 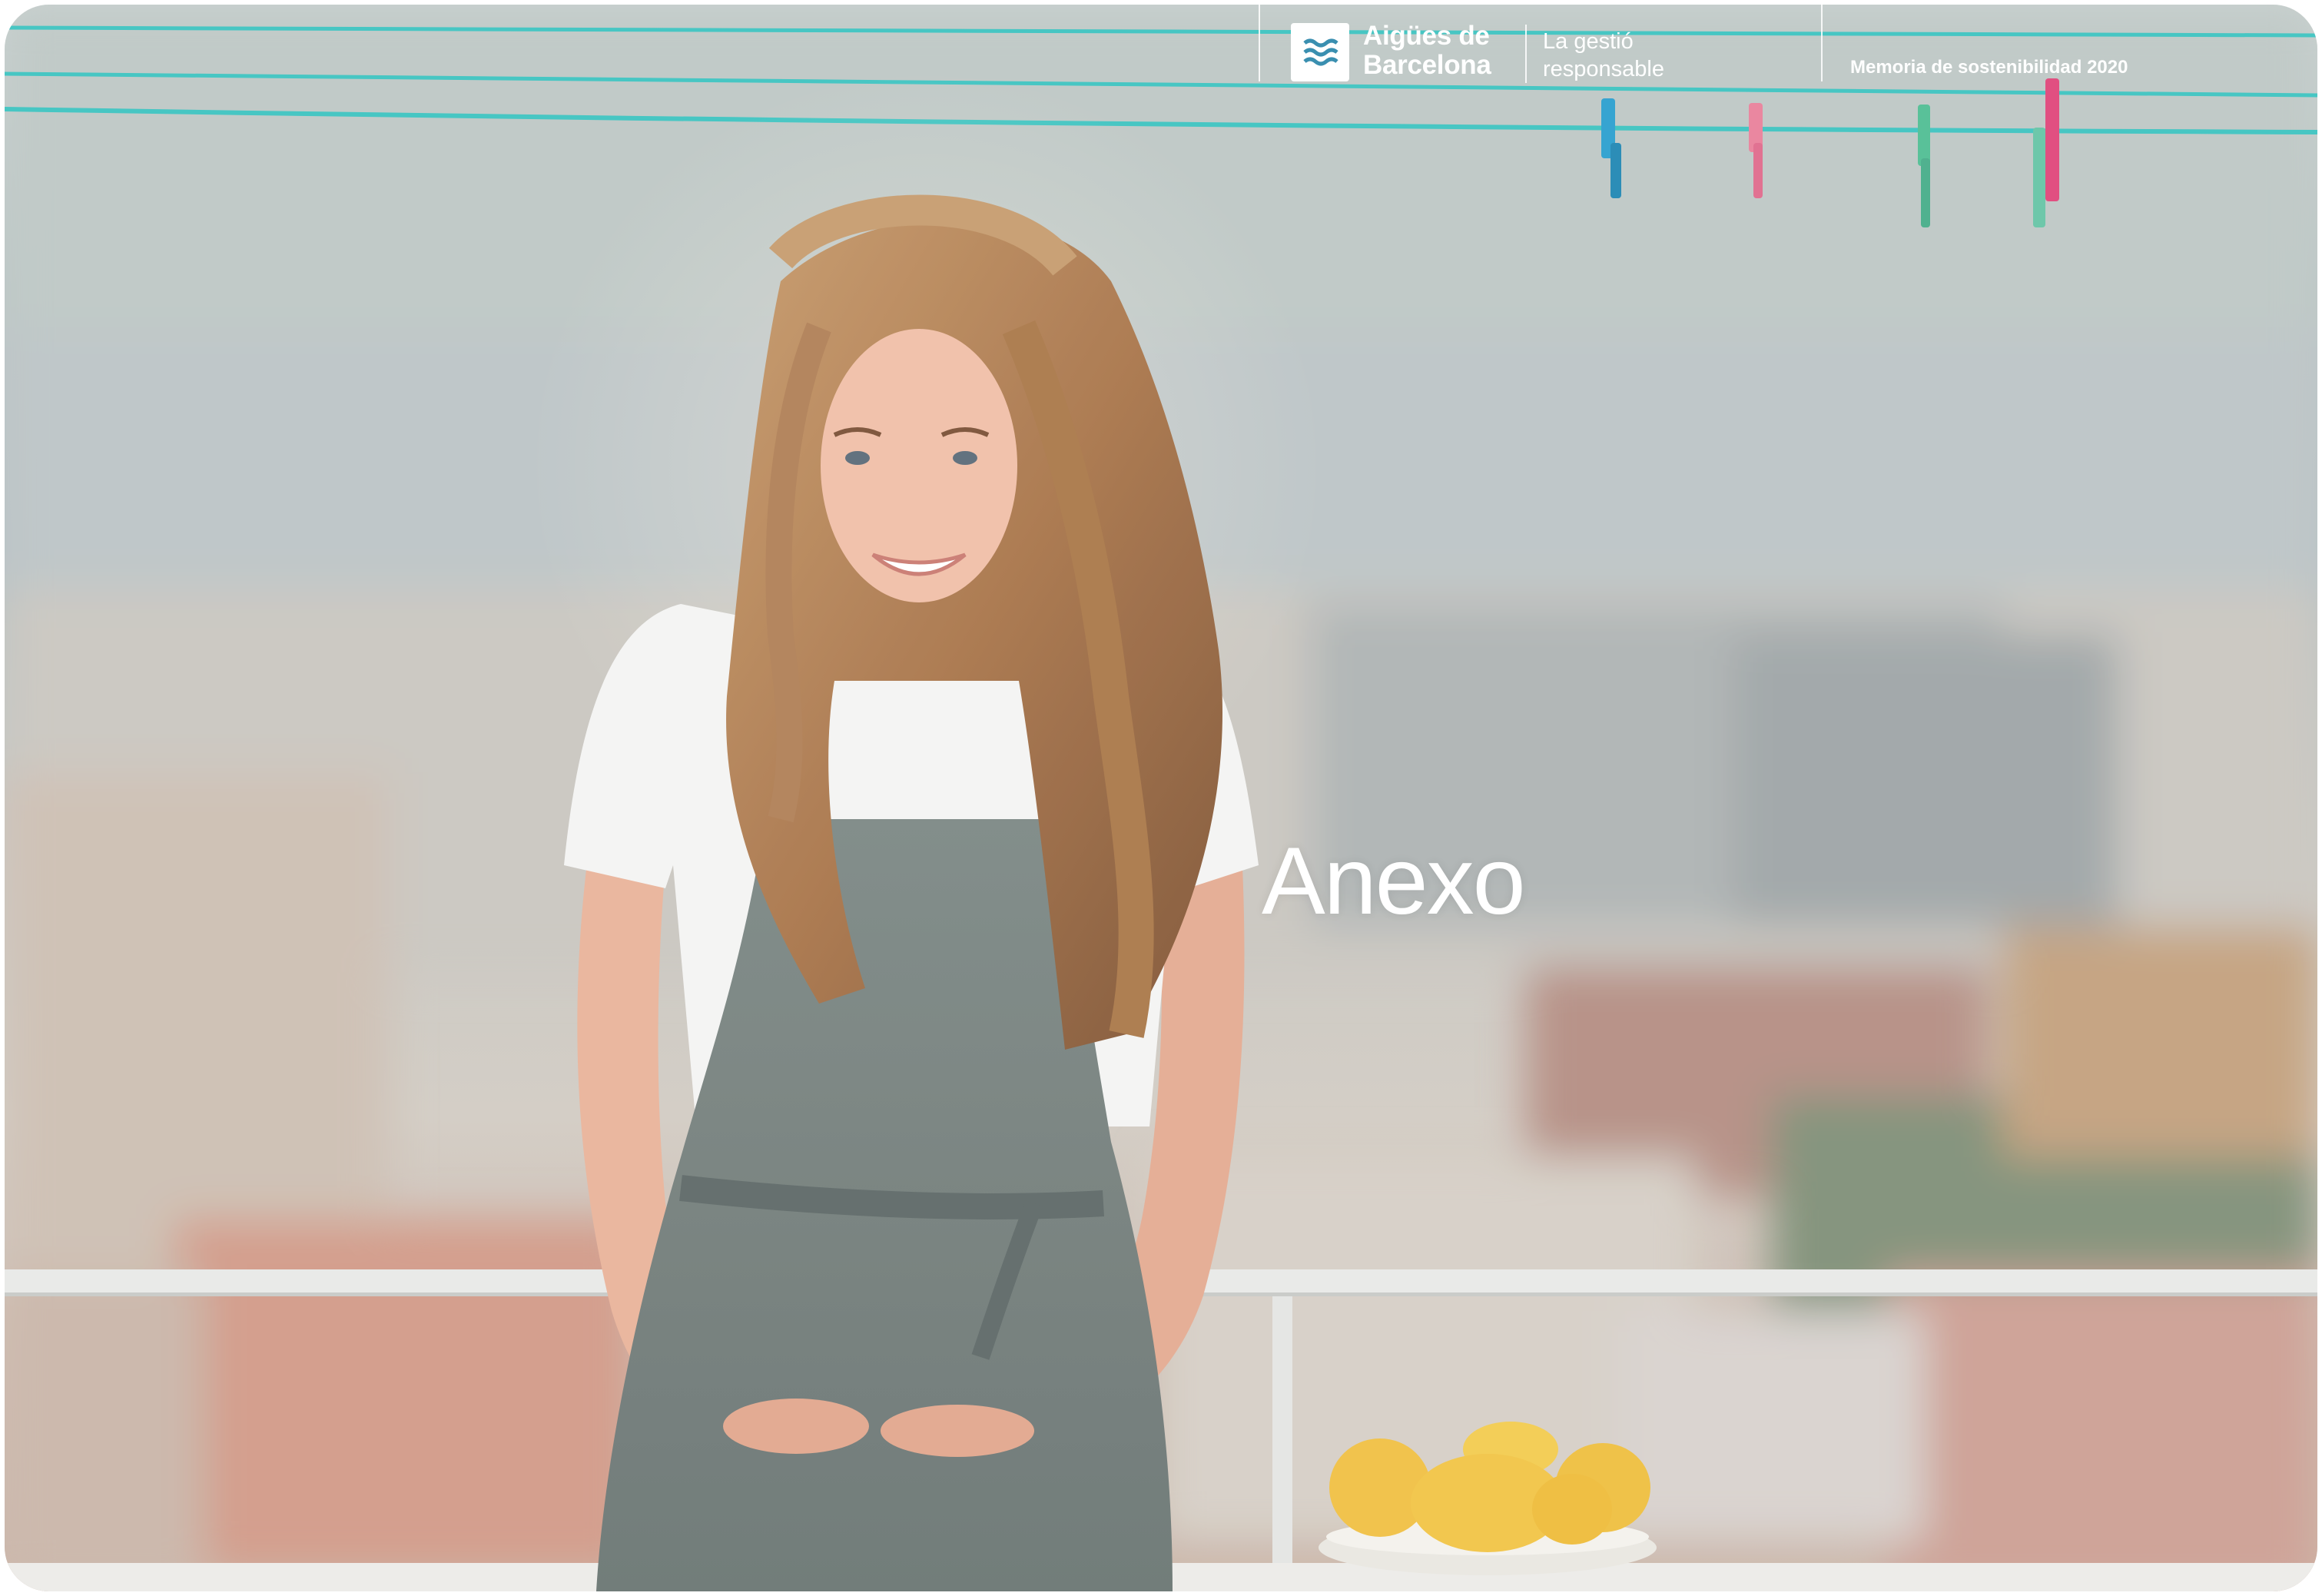 I want to click on report-divider, so click(x=1822, y=43).